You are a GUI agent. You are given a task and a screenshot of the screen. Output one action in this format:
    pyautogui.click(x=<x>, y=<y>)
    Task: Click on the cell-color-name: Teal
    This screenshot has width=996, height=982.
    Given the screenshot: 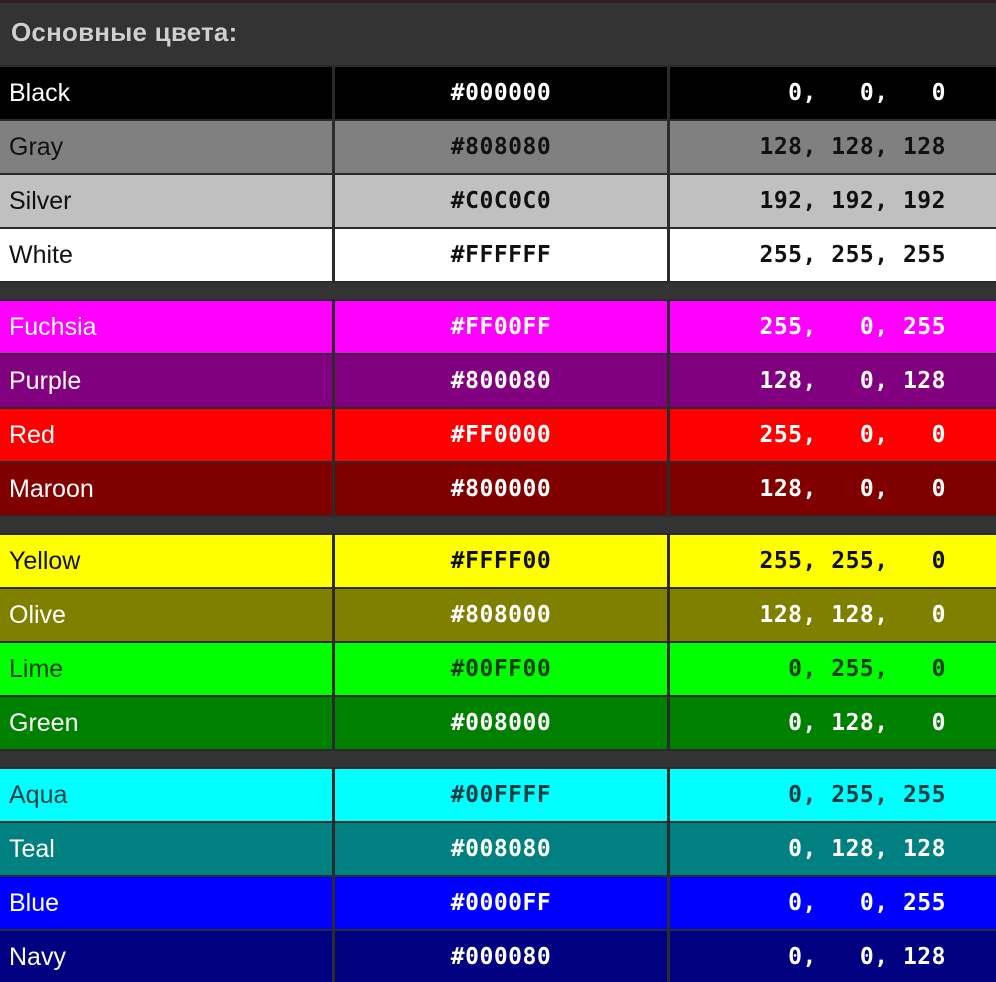 What is the action you would take?
    pyautogui.click(x=167, y=849)
    